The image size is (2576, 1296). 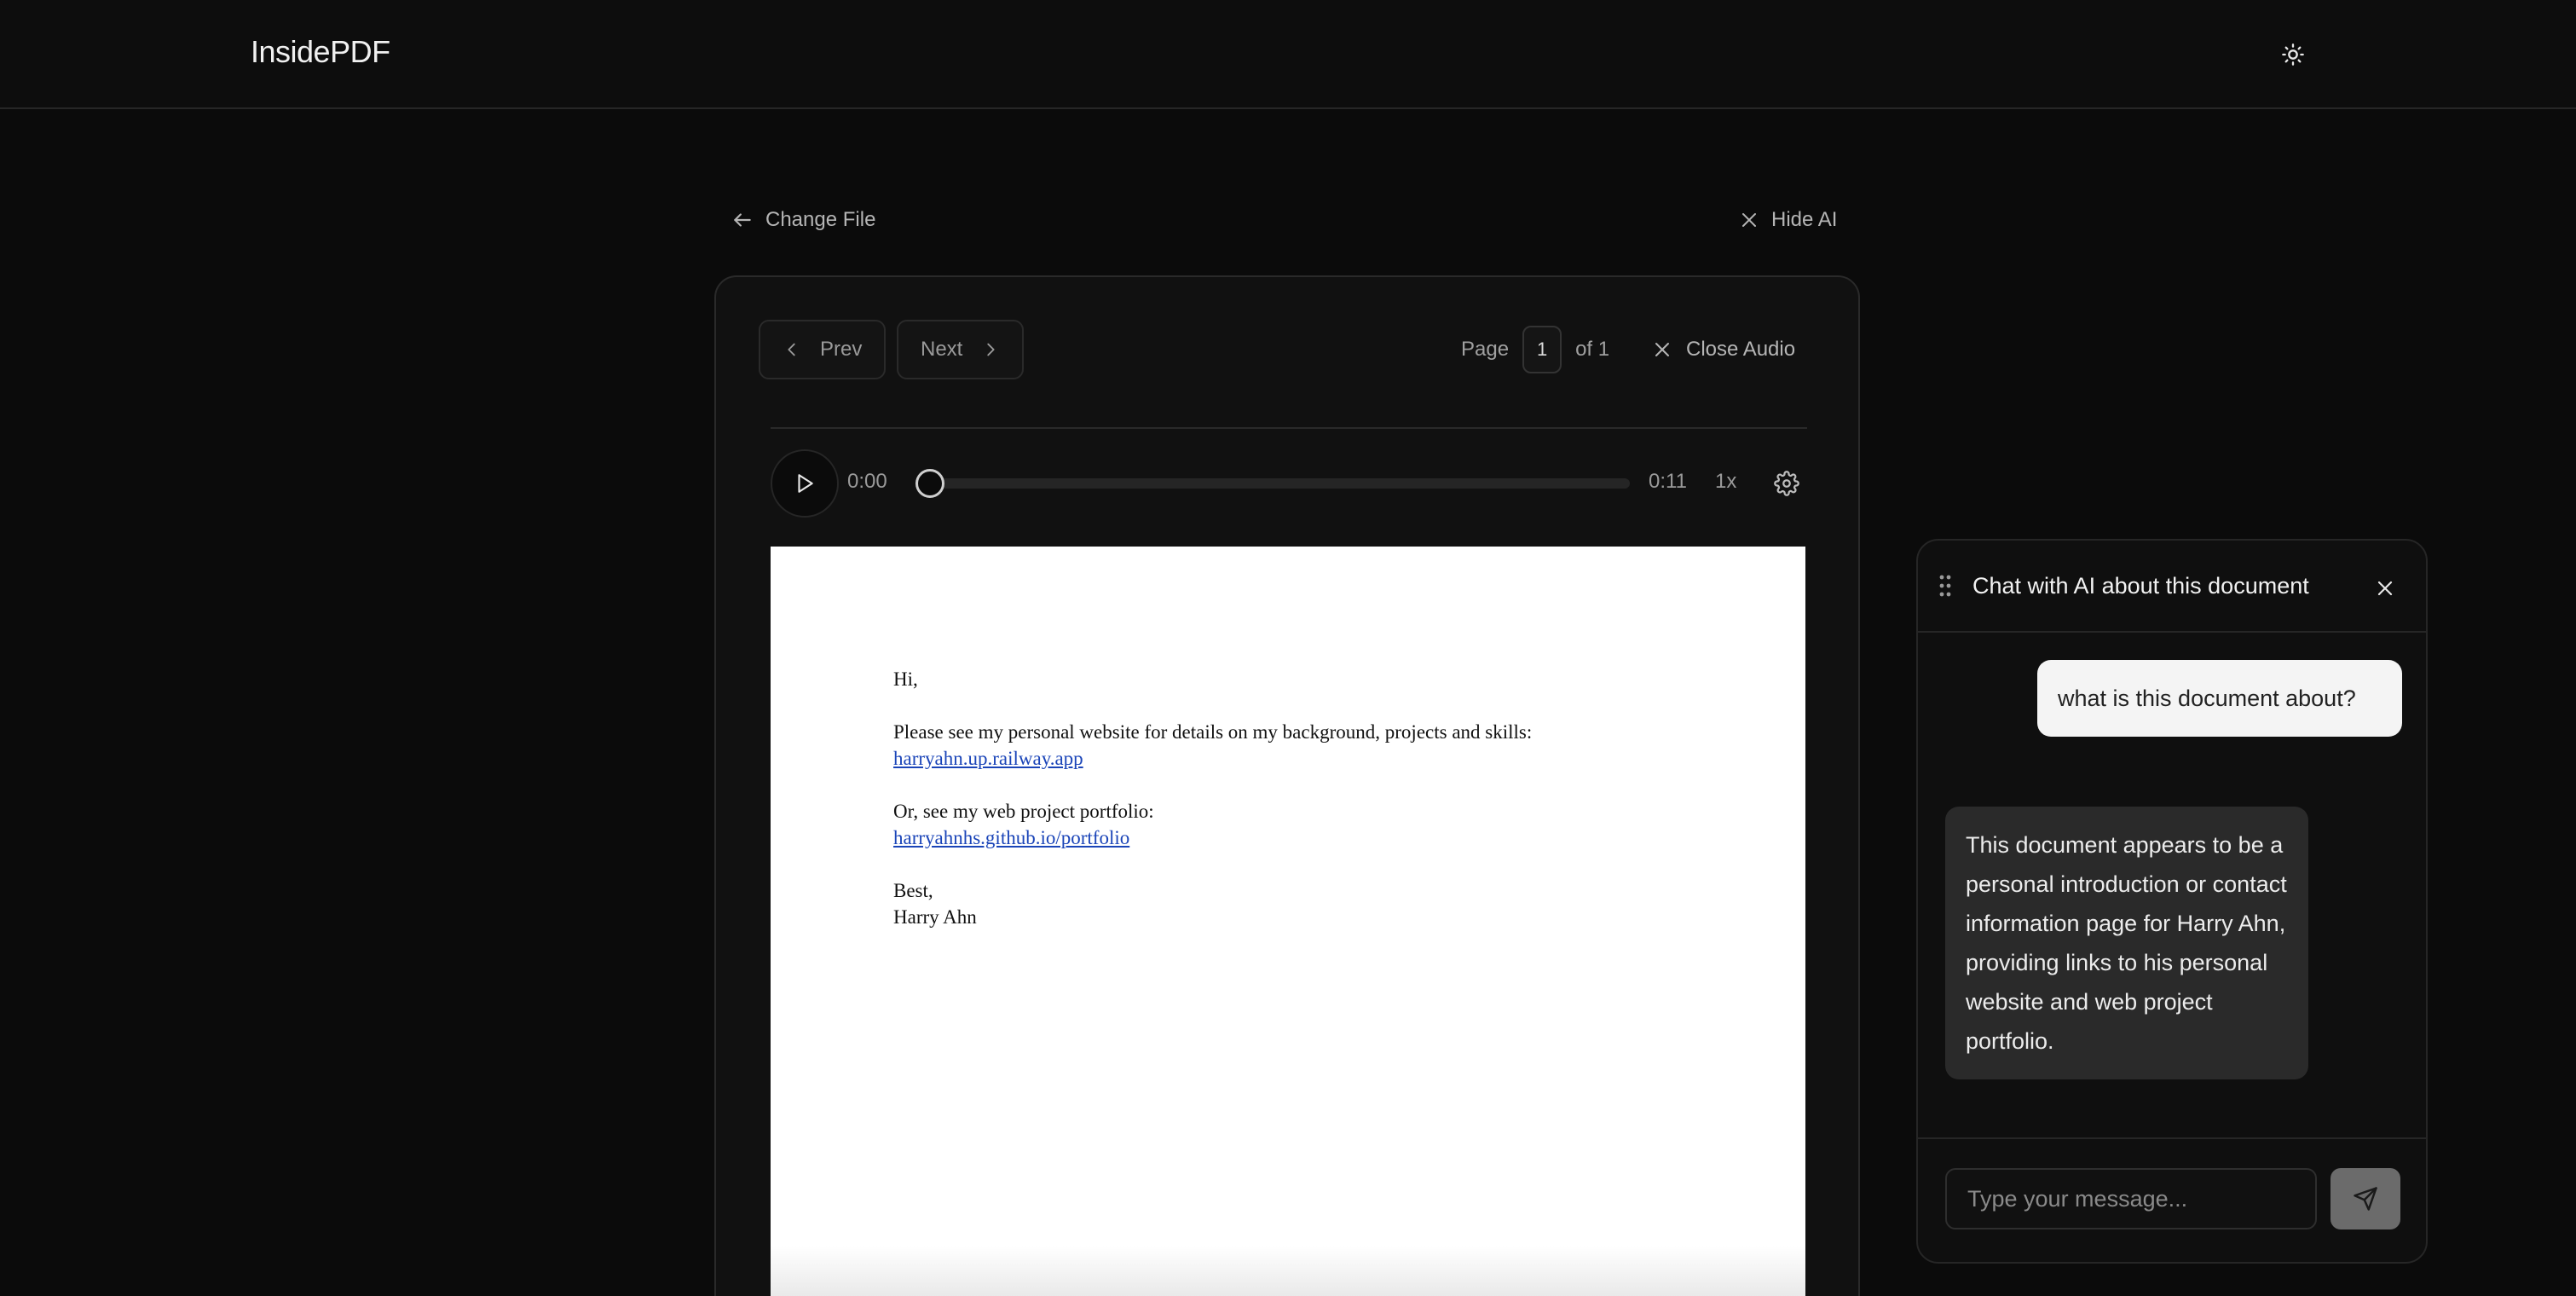 I want to click on arrow-left-icon, so click(x=742, y=220).